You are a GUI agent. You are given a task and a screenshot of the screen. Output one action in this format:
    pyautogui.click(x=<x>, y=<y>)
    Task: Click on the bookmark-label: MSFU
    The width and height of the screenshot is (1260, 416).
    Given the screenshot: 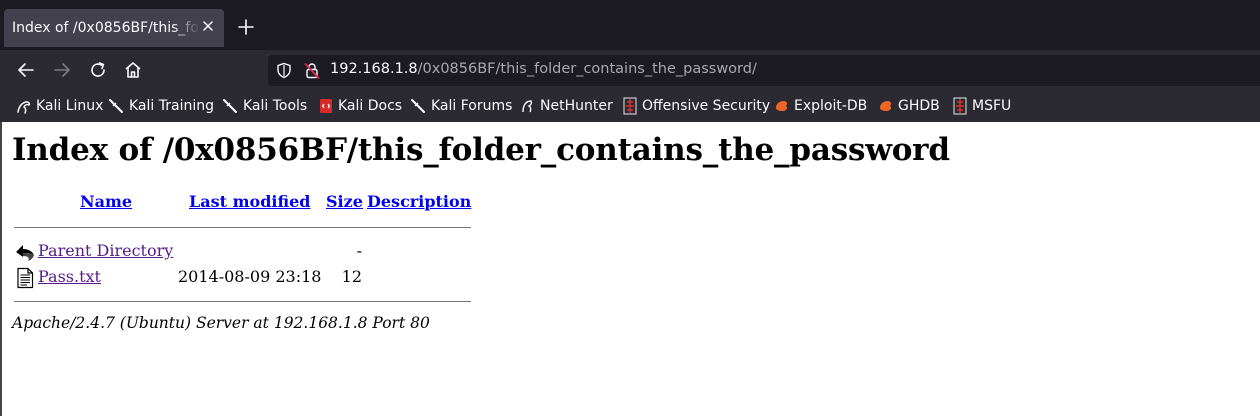 What is the action you would take?
    pyautogui.click(x=992, y=106)
    